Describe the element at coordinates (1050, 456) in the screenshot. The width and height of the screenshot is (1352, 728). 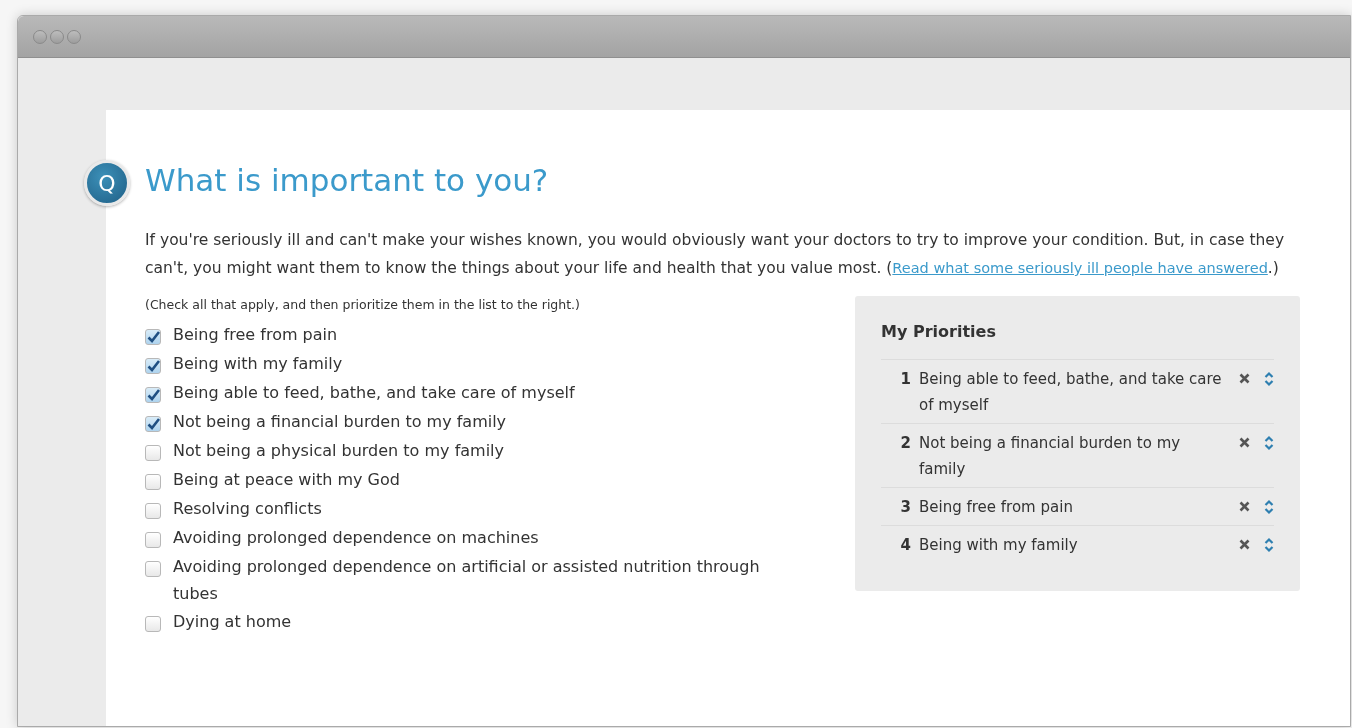
I see `priority-label: Not being a financial burden to my family` at that location.